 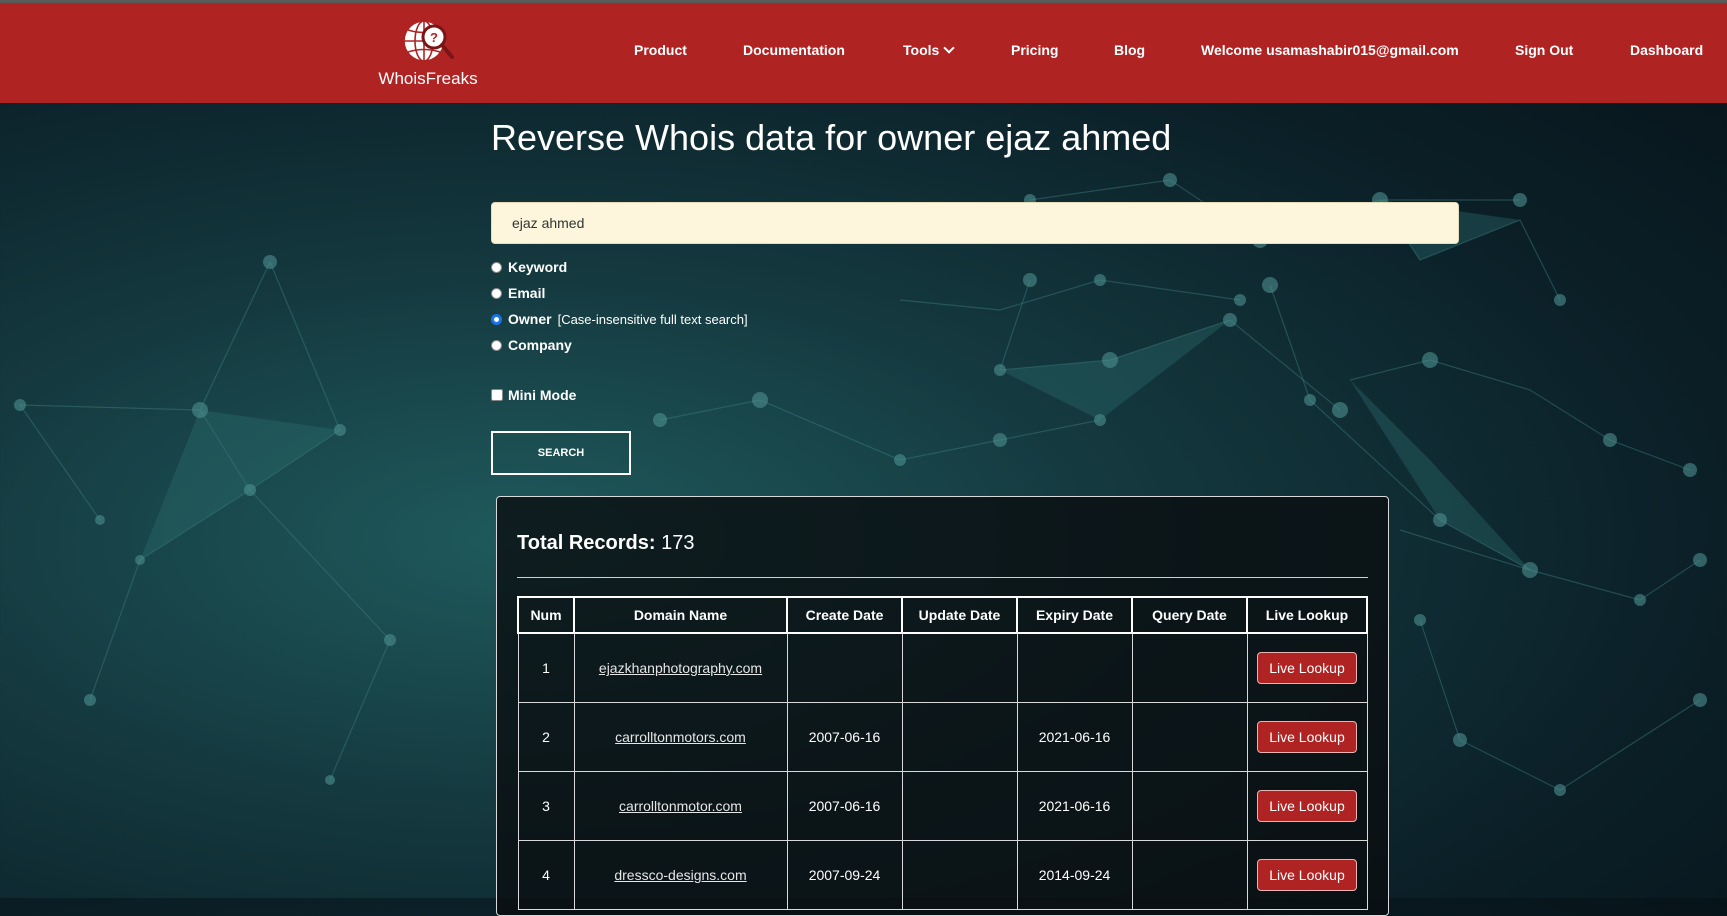 What do you see at coordinates (546, 615) in the screenshot?
I see `col-num: Num` at bounding box center [546, 615].